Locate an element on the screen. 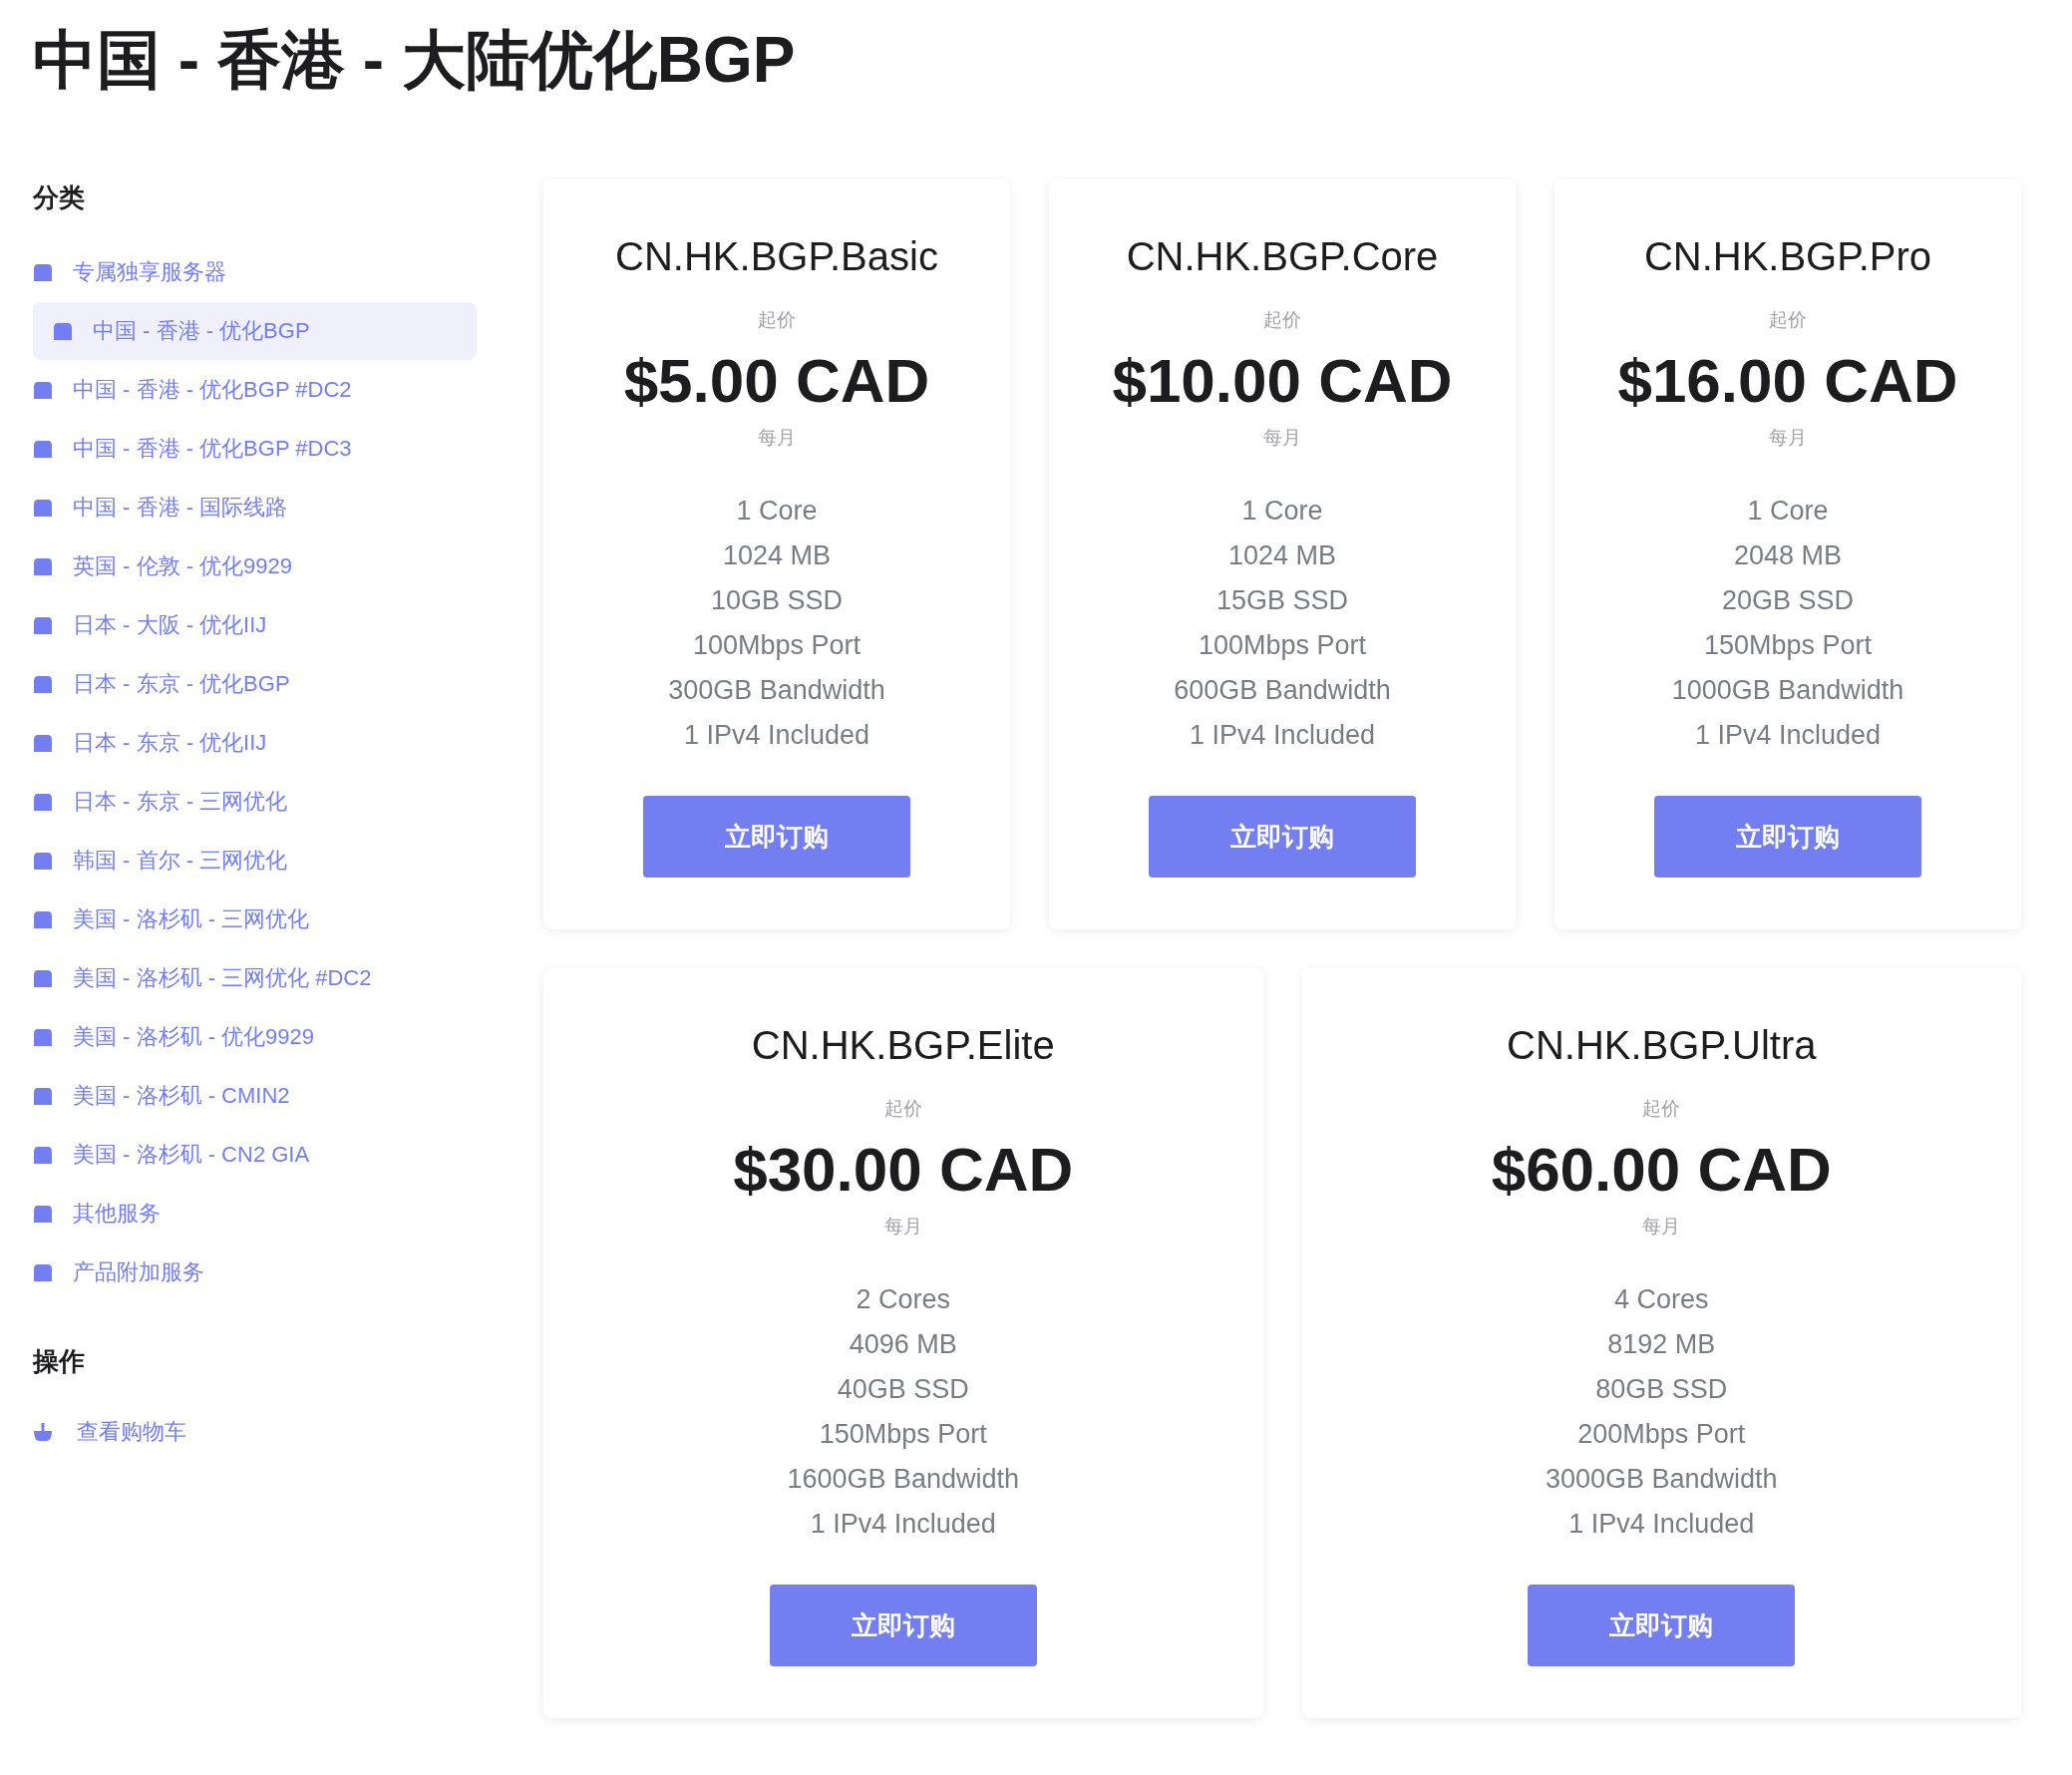 This screenshot has width=2072, height=1775. category-link: 美国 - 洛杉矶 - CMIN2 is located at coordinates (255, 1096).